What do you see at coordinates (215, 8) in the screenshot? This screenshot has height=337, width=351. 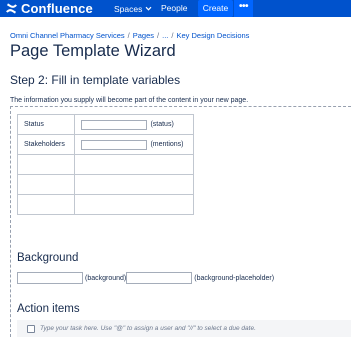 I see `create-button: Create` at bounding box center [215, 8].